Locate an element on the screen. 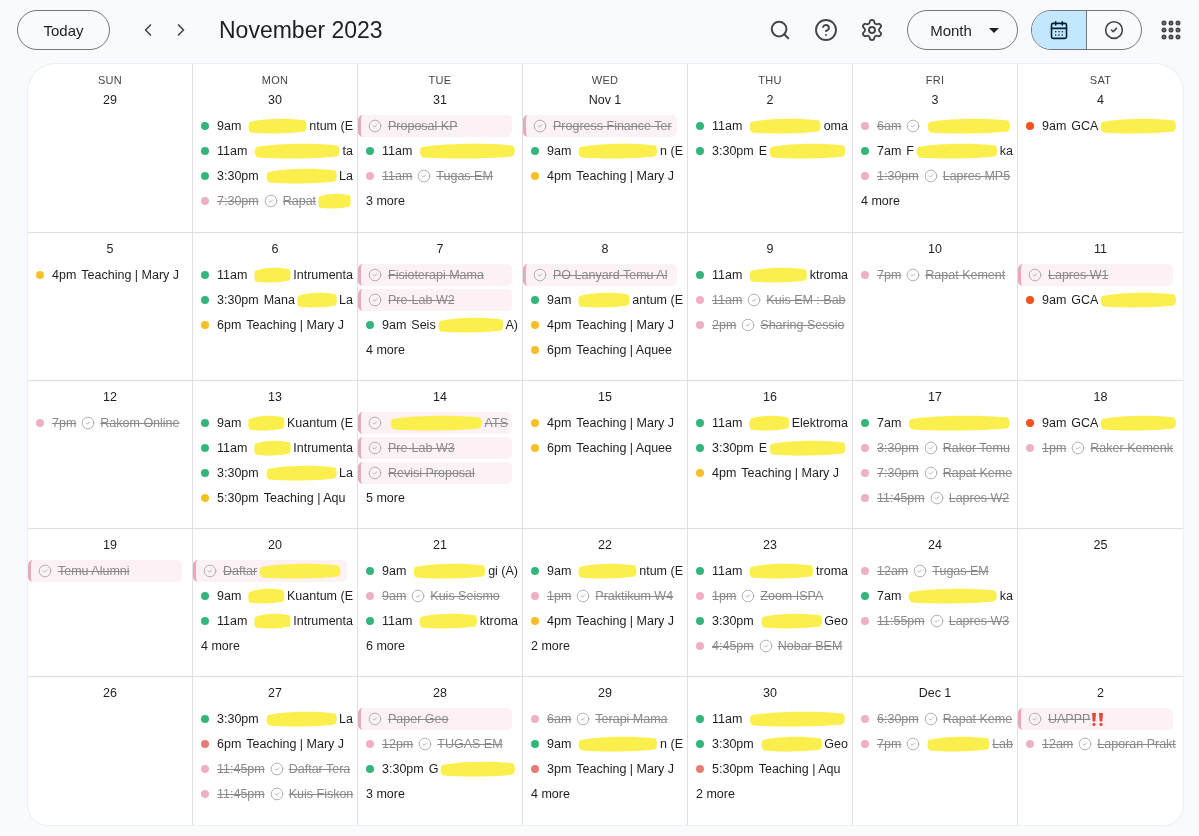 The image size is (1199, 836). task-item: 11:45pm Kuis Fiskon is located at coordinates (275, 794).